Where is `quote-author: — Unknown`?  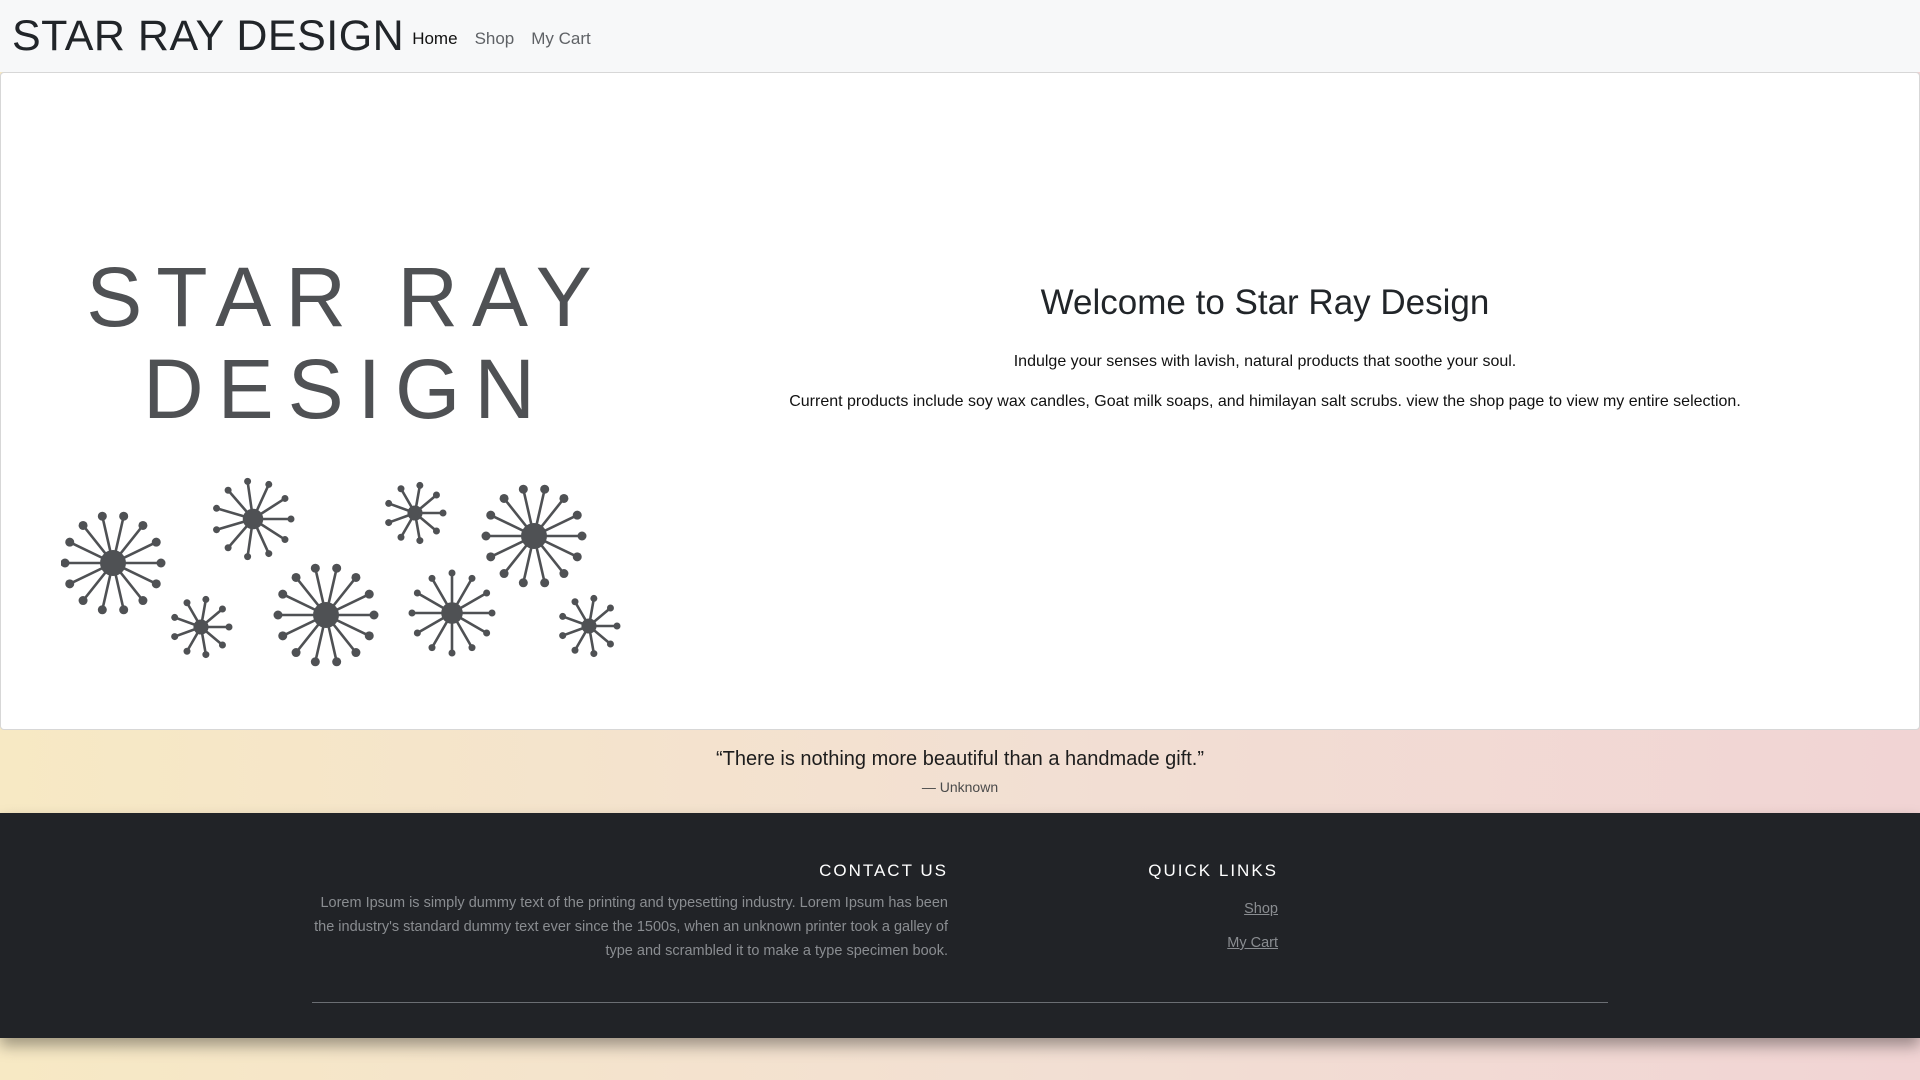 quote-author: — Unknown is located at coordinates (960, 787).